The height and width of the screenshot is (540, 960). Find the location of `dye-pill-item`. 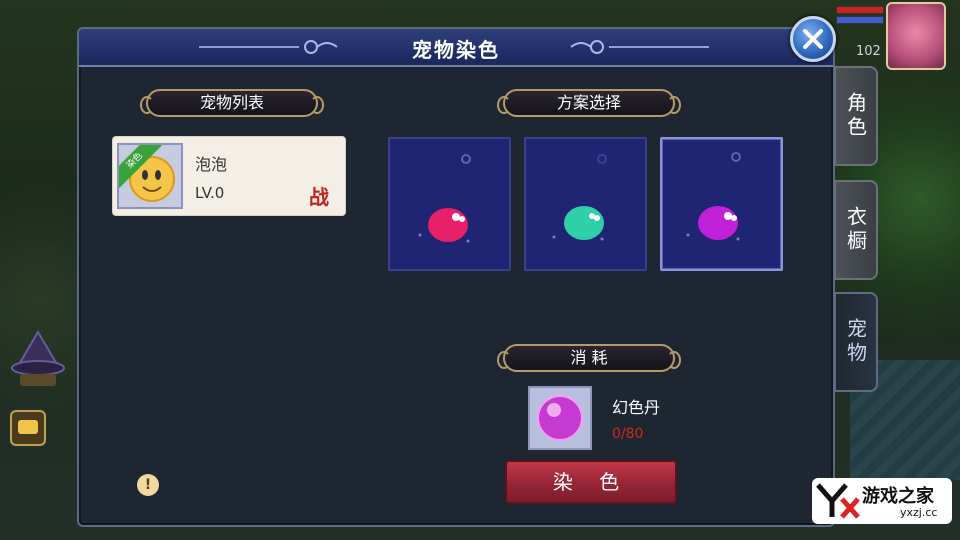

dye-pill-item is located at coordinates (560, 418).